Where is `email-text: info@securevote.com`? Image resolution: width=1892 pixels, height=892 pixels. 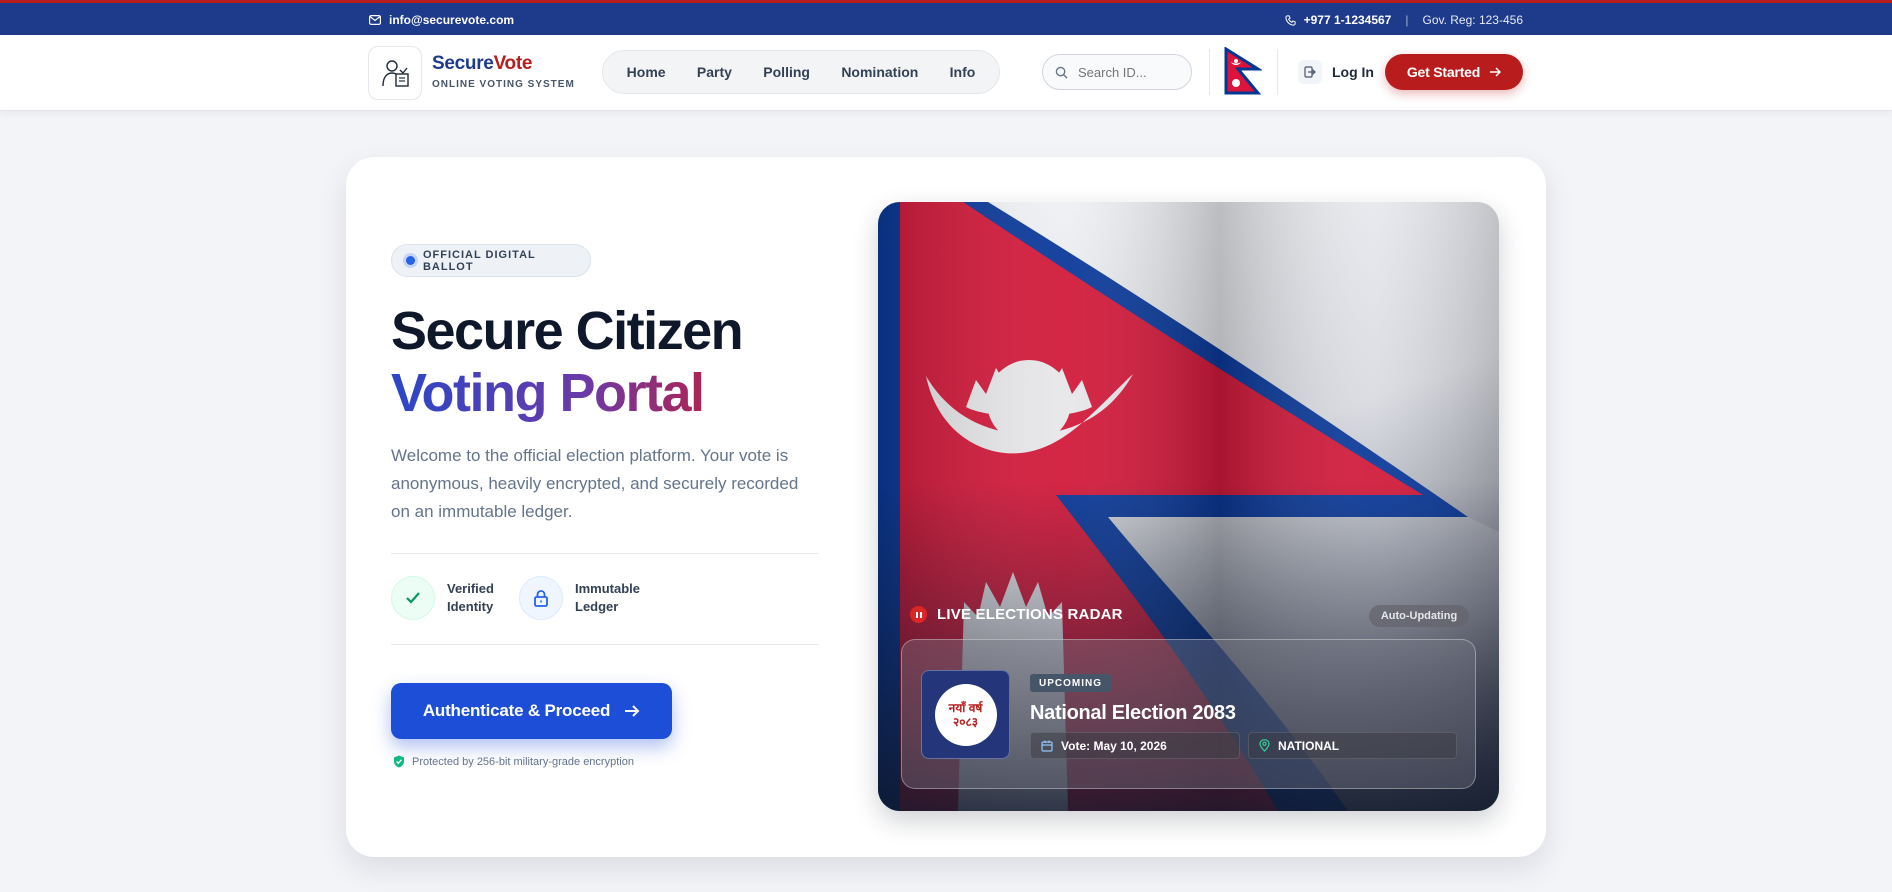 email-text: info@securevote.com is located at coordinates (452, 20).